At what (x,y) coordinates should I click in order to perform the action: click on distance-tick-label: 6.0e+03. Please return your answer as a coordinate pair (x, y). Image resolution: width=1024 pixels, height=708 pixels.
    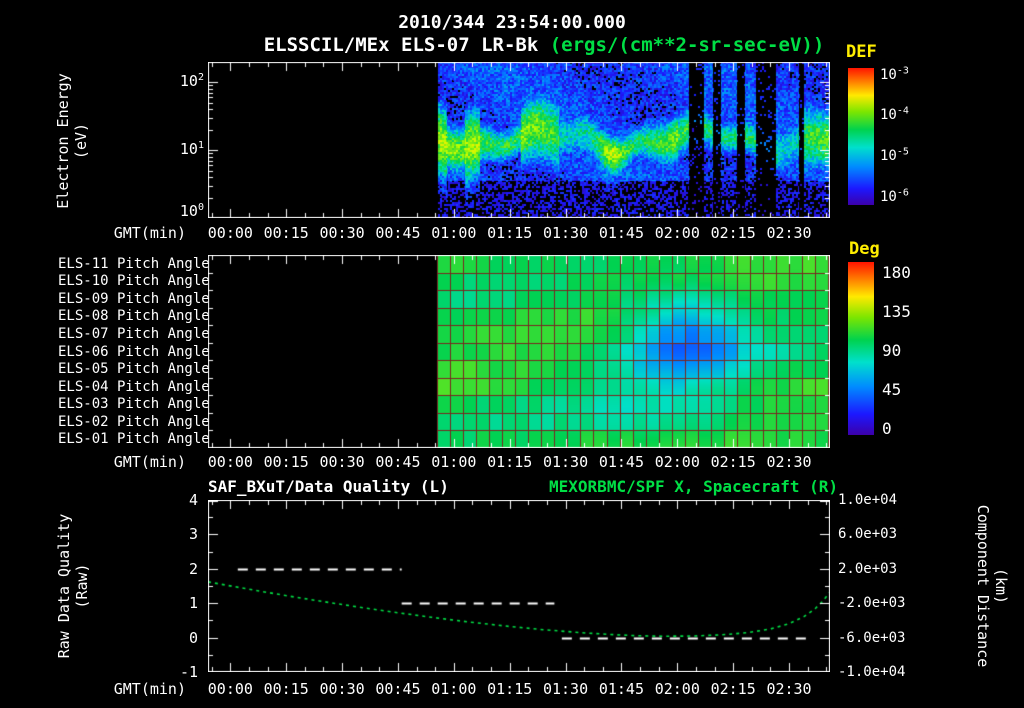
    Looking at the image, I should click on (868, 534).